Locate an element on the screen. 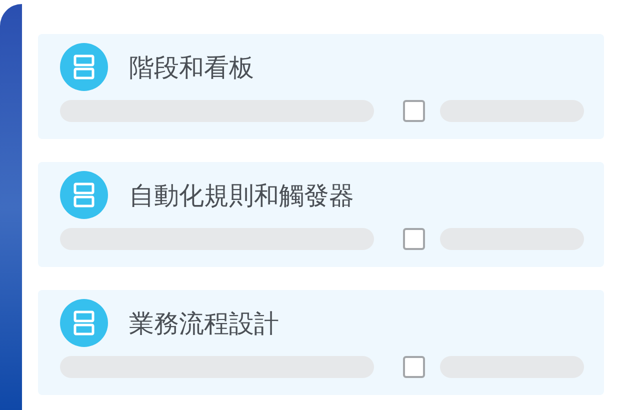 This screenshot has height=410, width=620. item-title: 業務流程設計 is located at coordinates (204, 324).